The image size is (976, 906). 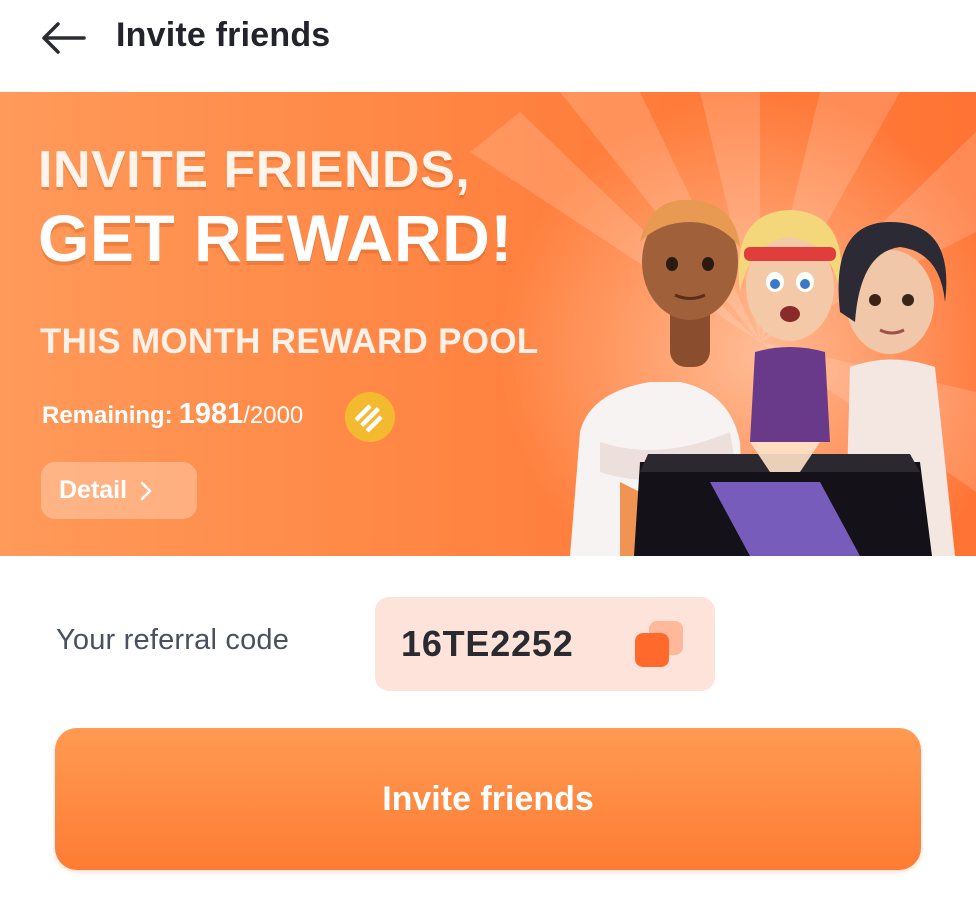 What do you see at coordinates (211, 414) in the screenshot?
I see `remaining-current: 1981` at bounding box center [211, 414].